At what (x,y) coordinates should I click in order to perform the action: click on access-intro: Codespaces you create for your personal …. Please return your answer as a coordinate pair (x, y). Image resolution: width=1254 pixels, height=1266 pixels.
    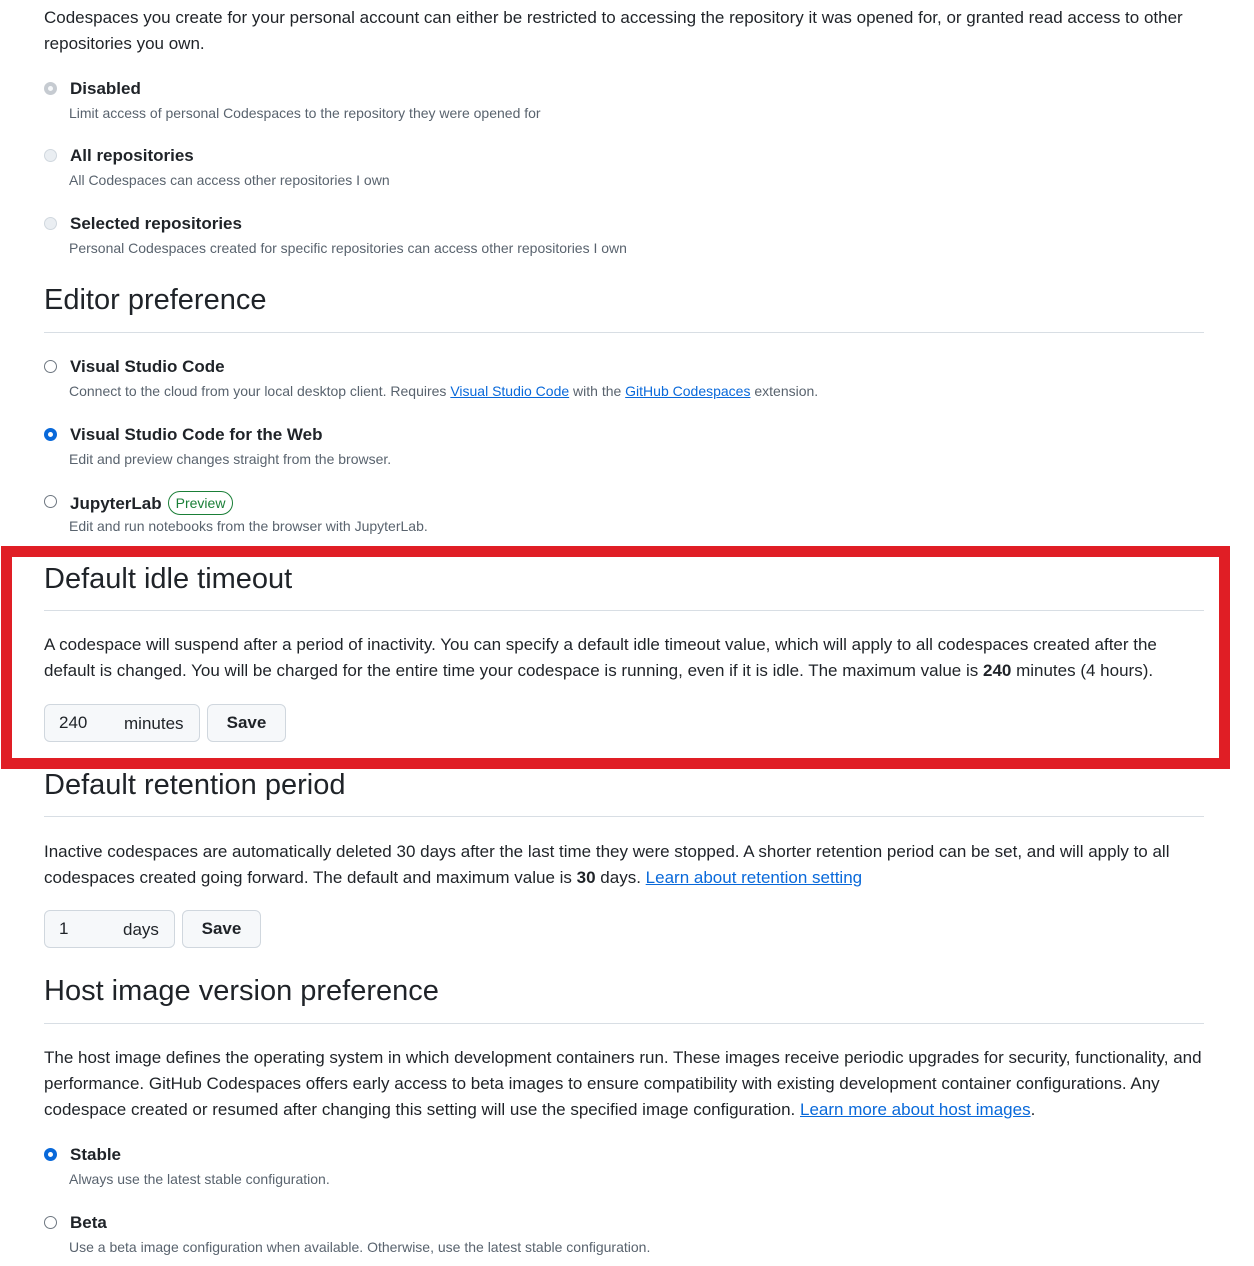
    Looking at the image, I should click on (613, 30).